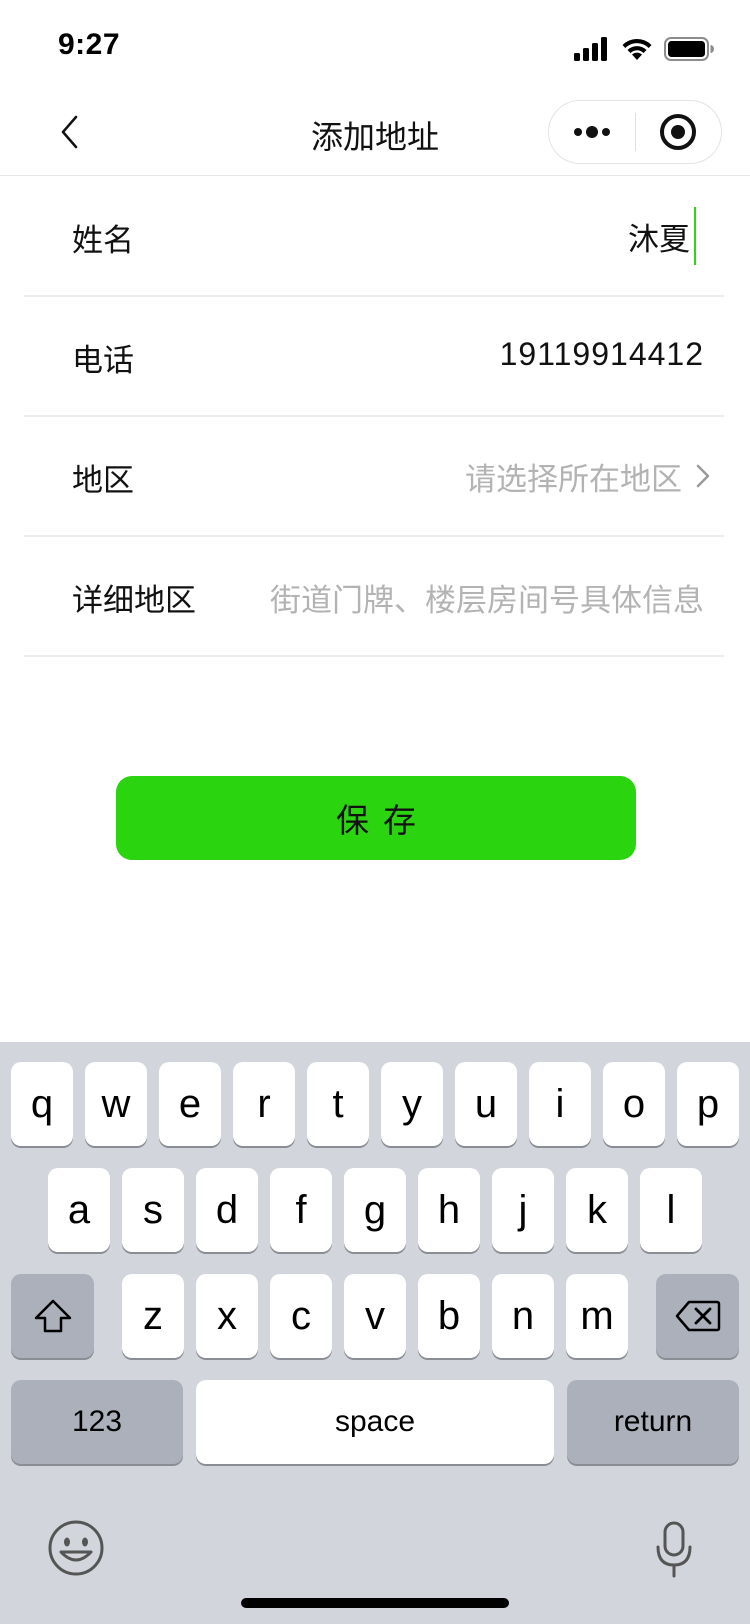  Describe the element at coordinates (103, 481) in the screenshot. I see `region-label: 地区` at that location.